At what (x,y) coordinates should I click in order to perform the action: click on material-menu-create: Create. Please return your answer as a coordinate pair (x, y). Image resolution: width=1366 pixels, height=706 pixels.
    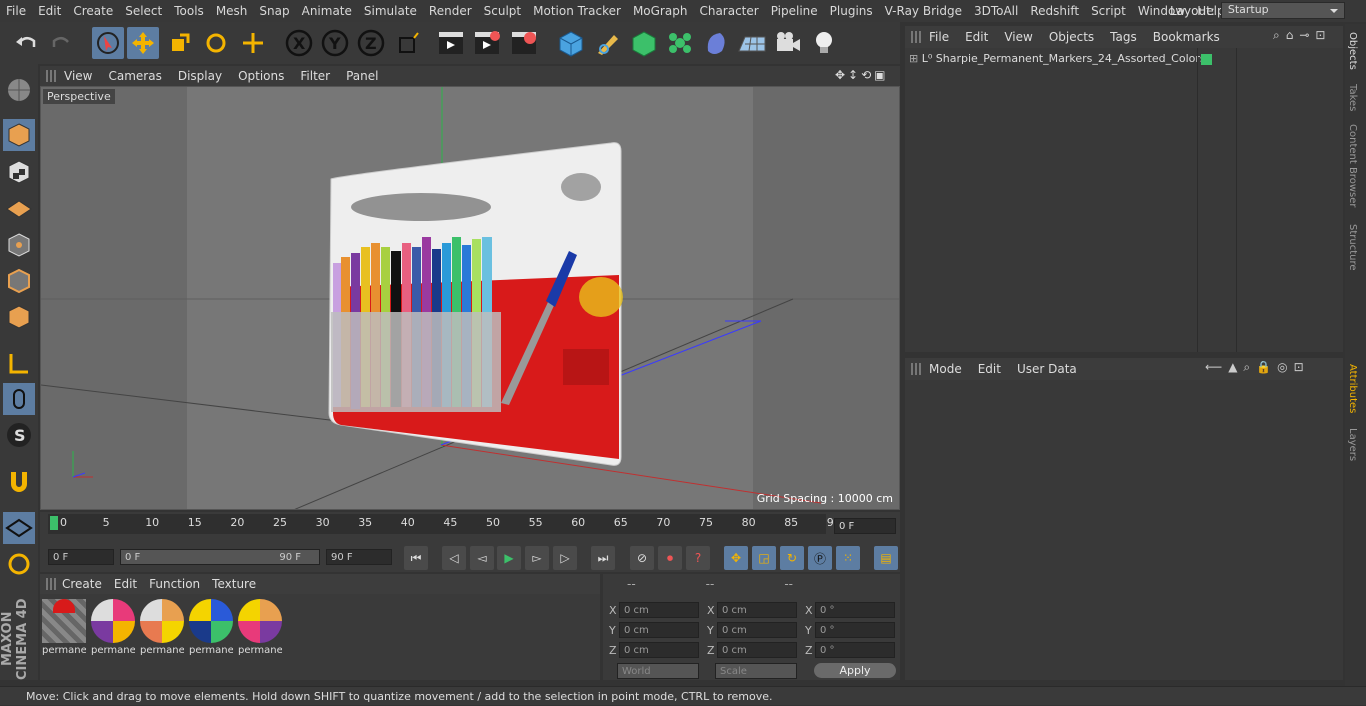
    Looking at the image, I should click on (82, 584).